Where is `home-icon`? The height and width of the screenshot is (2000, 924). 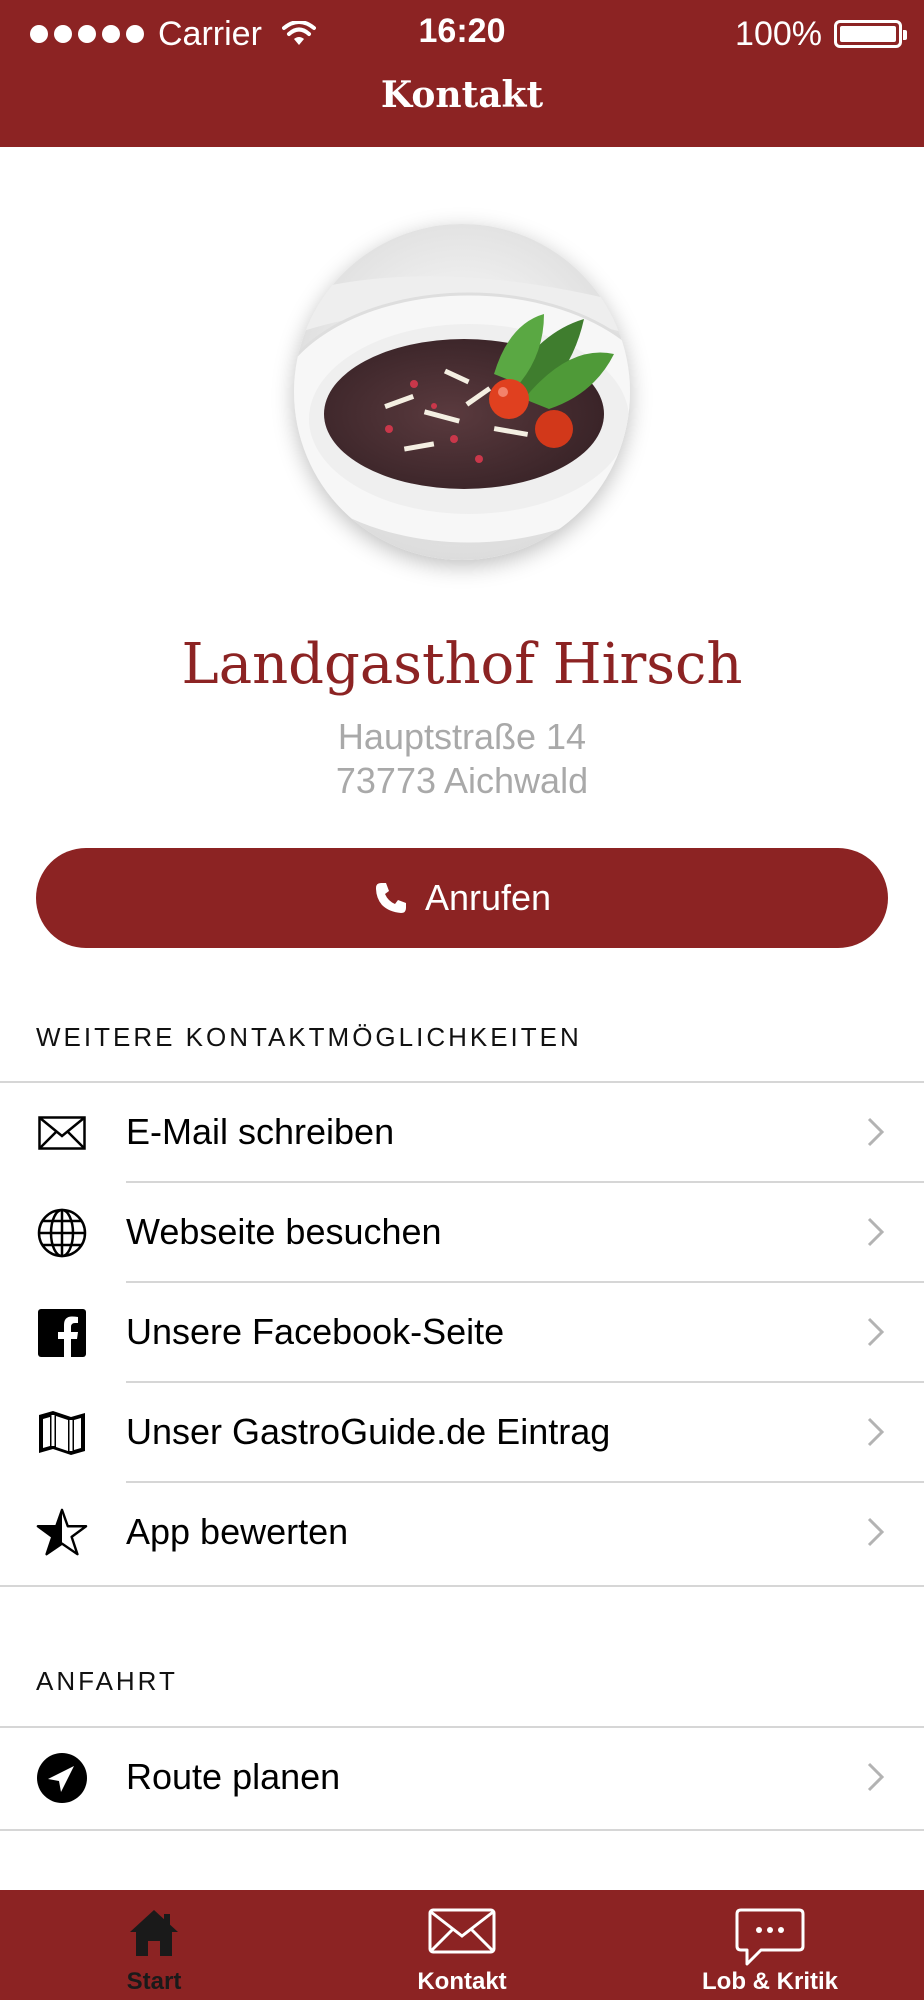
home-icon is located at coordinates (154, 1933).